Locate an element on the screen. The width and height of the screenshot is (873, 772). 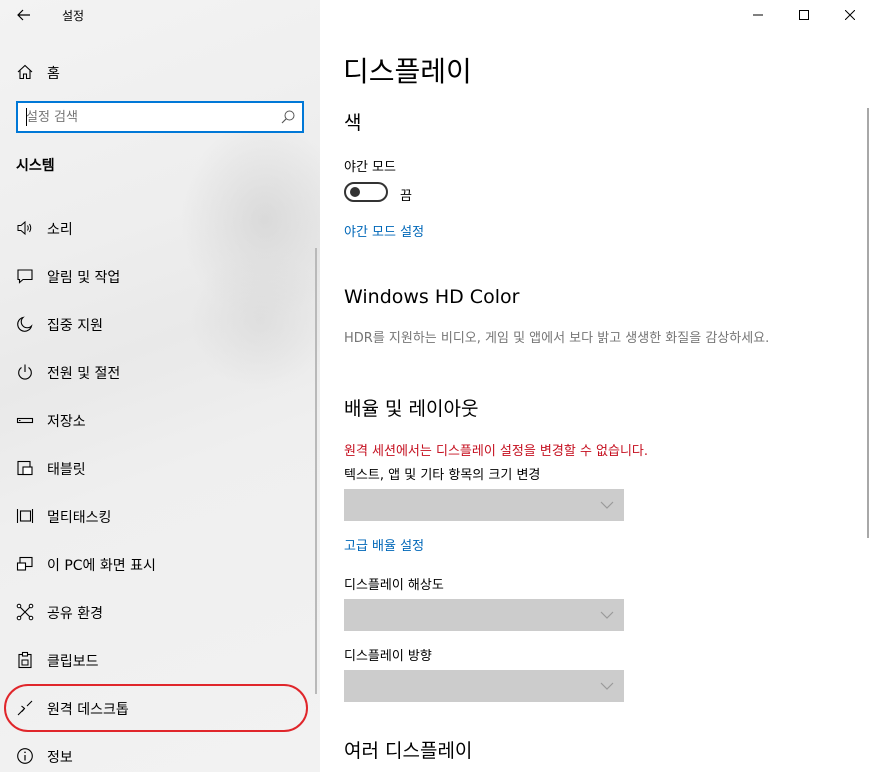
sidebar-item-clipboard: 클립보드 is located at coordinates (160, 660).